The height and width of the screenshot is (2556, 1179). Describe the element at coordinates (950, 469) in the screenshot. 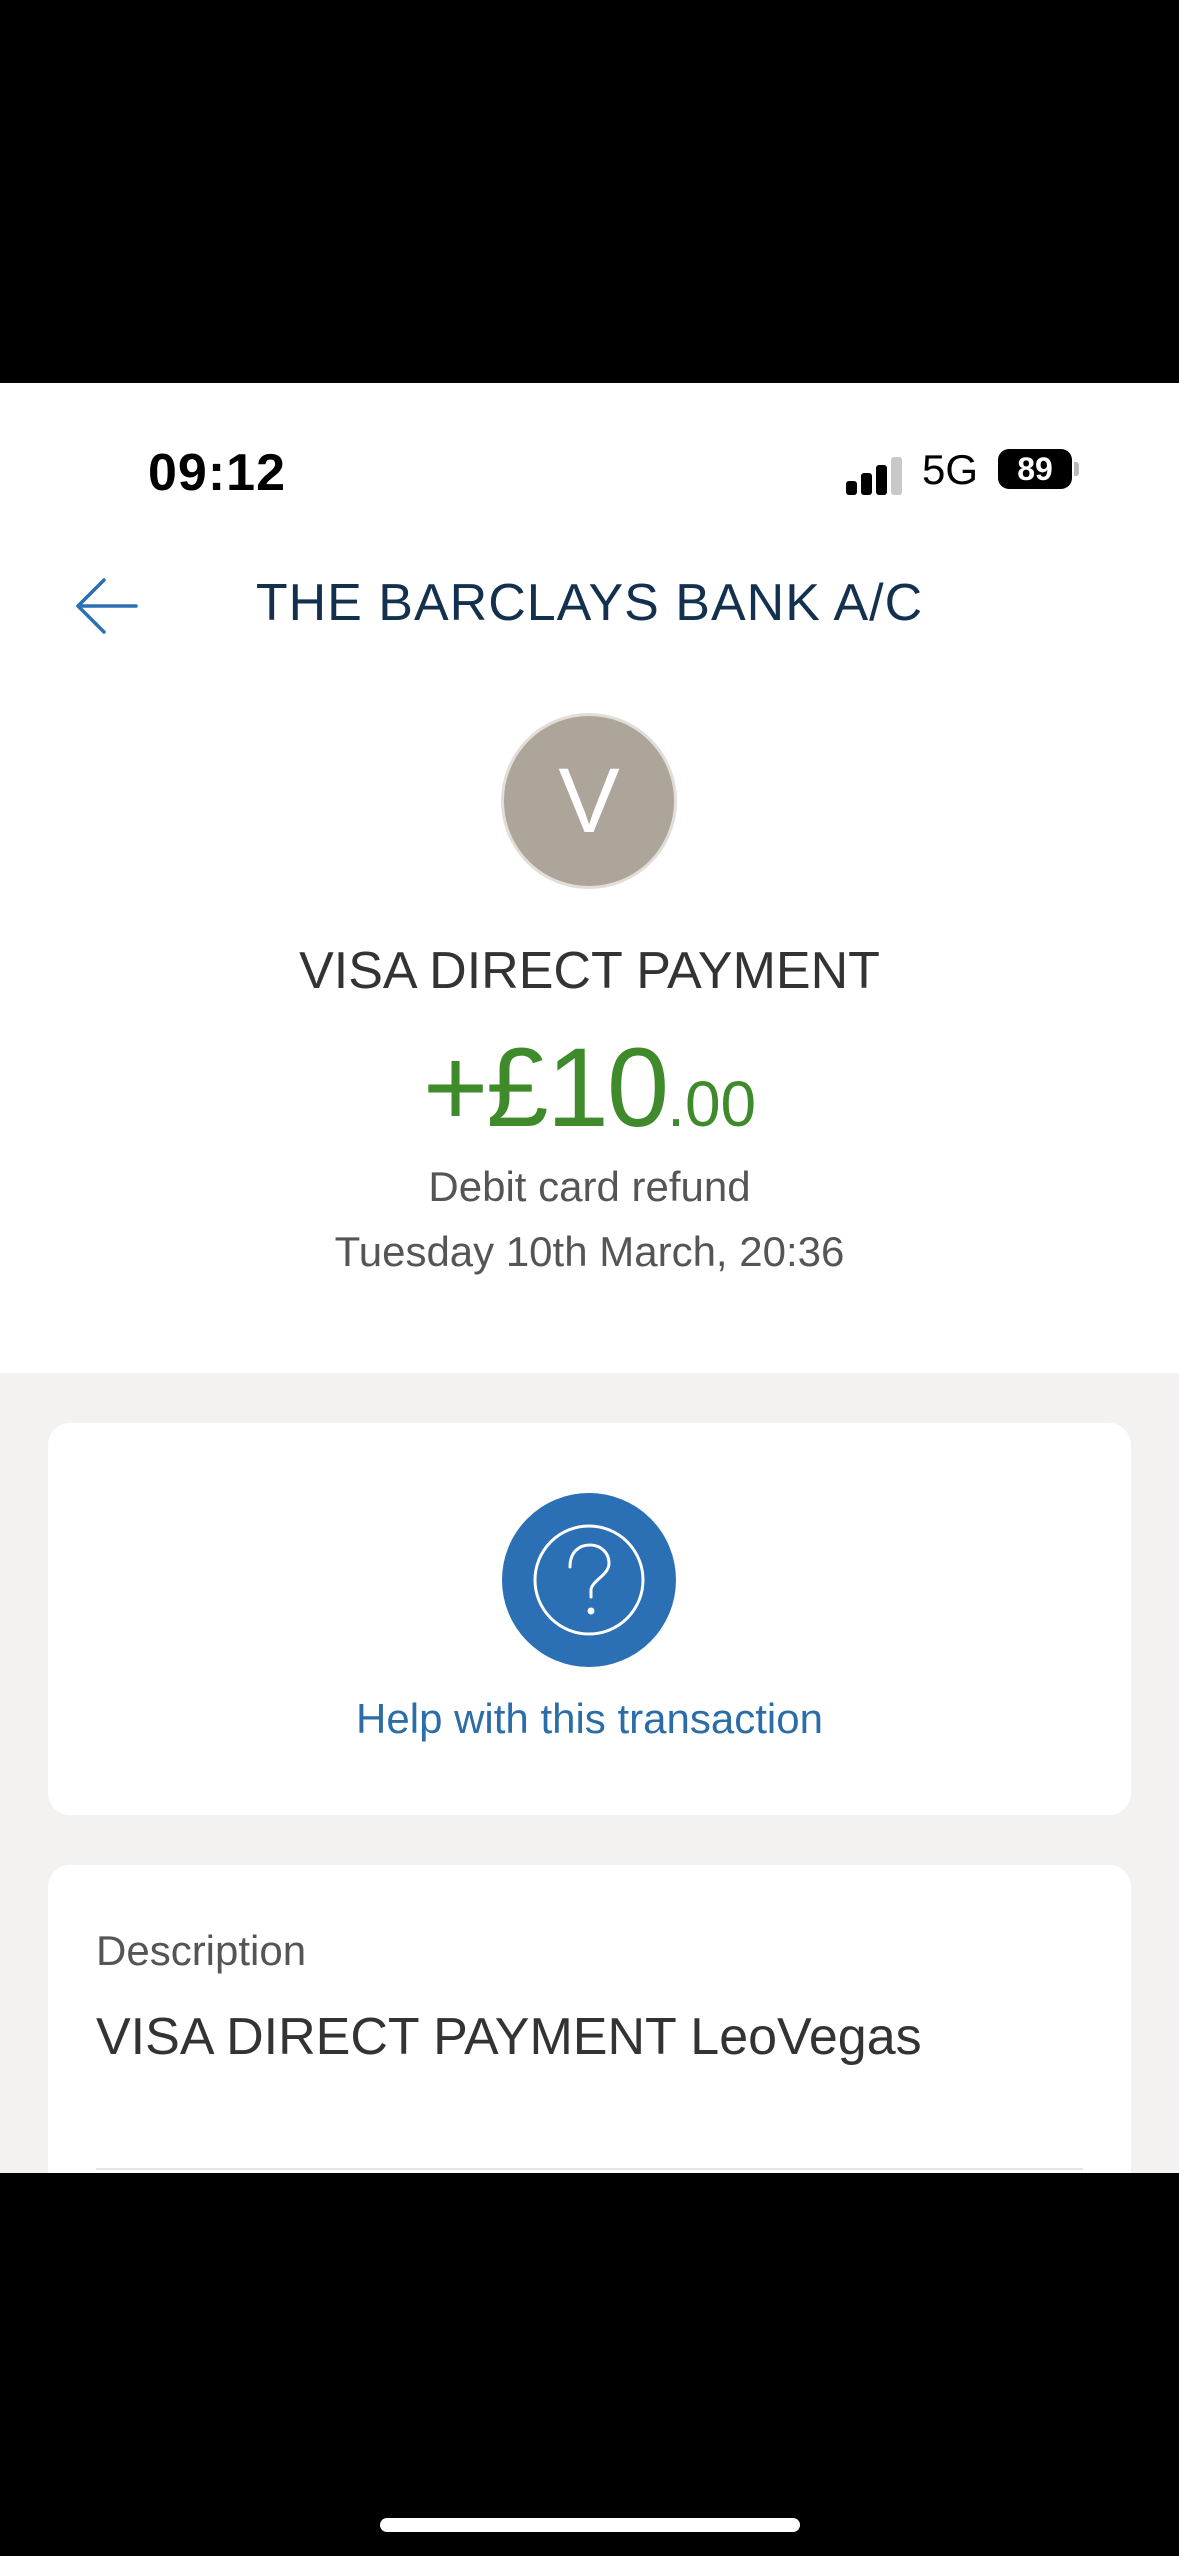

I see `network-type: 5G` at that location.